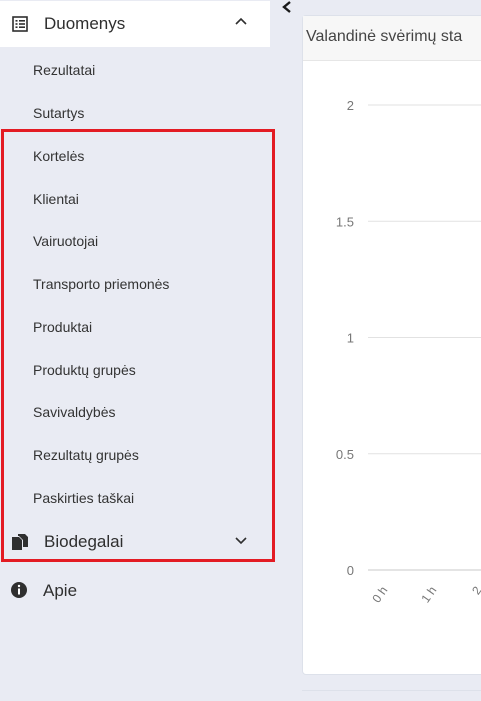 This screenshot has width=481, height=701. I want to click on y-tick-label: 1, so click(350, 338).